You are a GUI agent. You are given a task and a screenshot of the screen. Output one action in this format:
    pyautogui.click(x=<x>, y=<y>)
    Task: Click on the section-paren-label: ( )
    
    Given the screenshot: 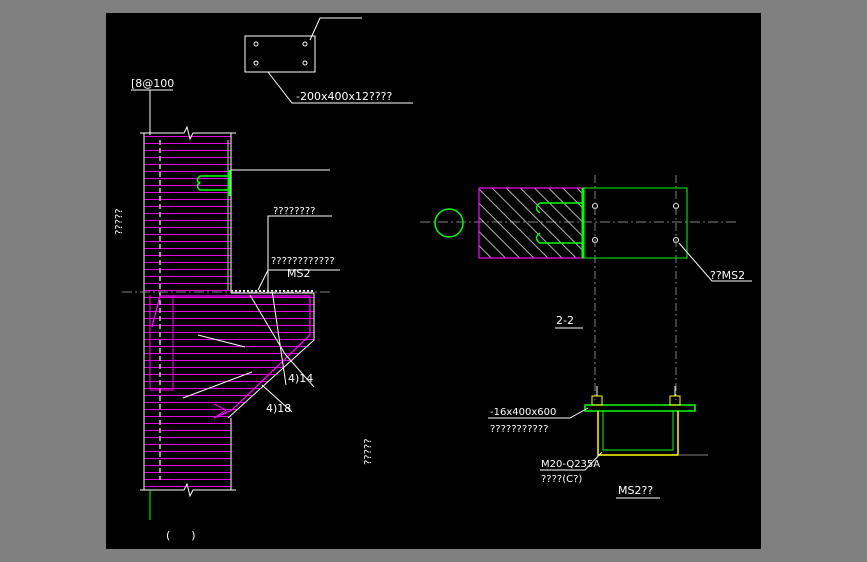 What is the action you would take?
    pyautogui.click(x=181, y=535)
    